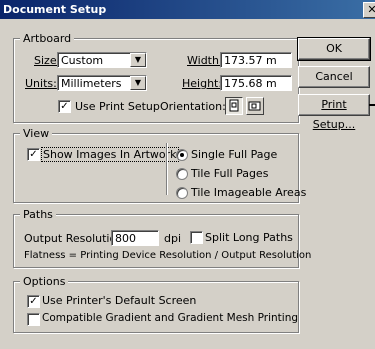 The width and height of the screenshot is (375, 349). What do you see at coordinates (119, 300) in the screenshot?
I see `default-screen-label: Use Printer's Default Screen` at bounding box center [119, 300].